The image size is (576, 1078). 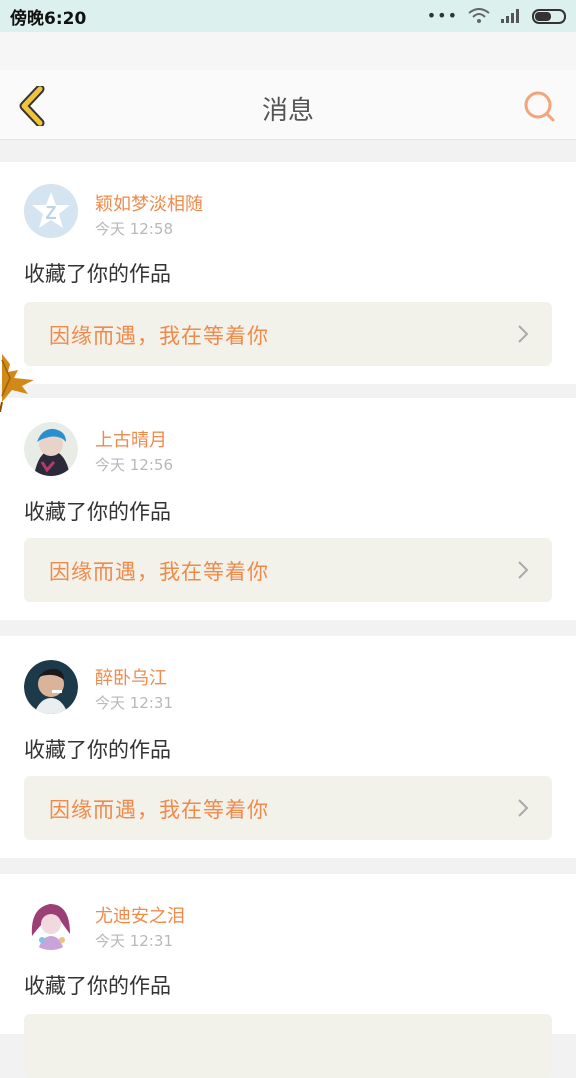 What do you see at coordinates (287, 111) in the screenshot?
I see `page-title: 消息` at bounding box center [287, 111].